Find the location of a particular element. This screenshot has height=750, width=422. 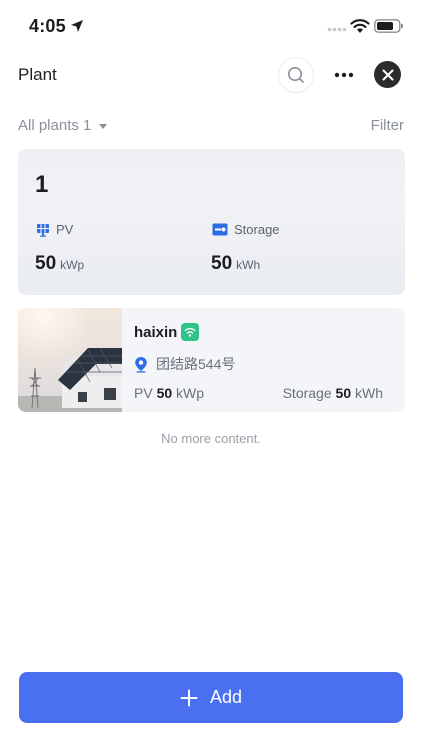

location-arrow-icon is located at coordinates (77, 26).